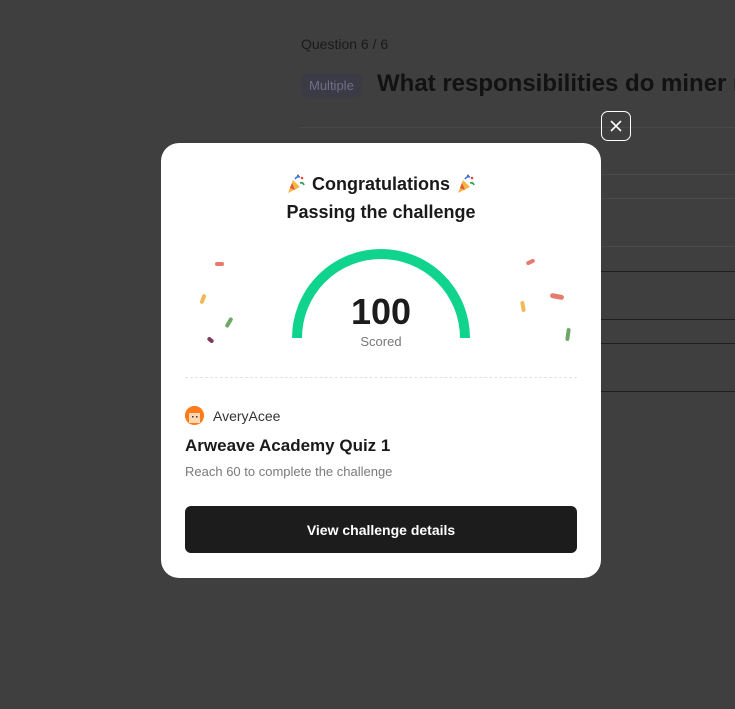  Describe the element at coordinates (381, 341) in the screenshot. I see `score-label: Scored` at that location.